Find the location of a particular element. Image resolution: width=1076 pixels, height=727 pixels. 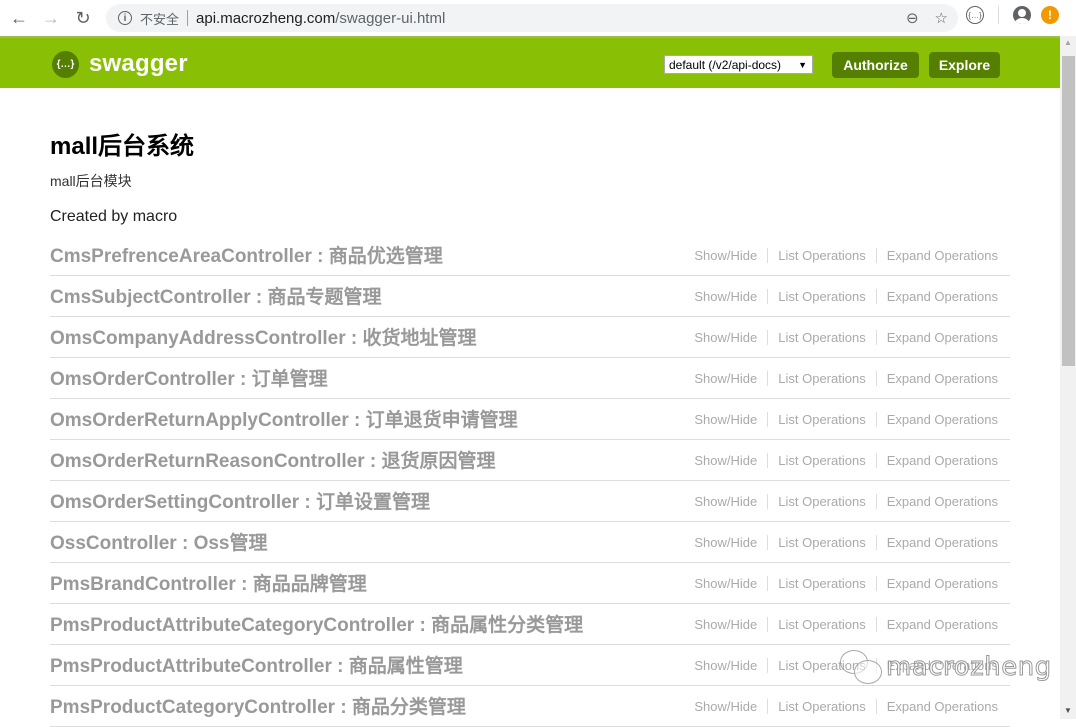

forward-button: → is located at coordinates (51, 18).